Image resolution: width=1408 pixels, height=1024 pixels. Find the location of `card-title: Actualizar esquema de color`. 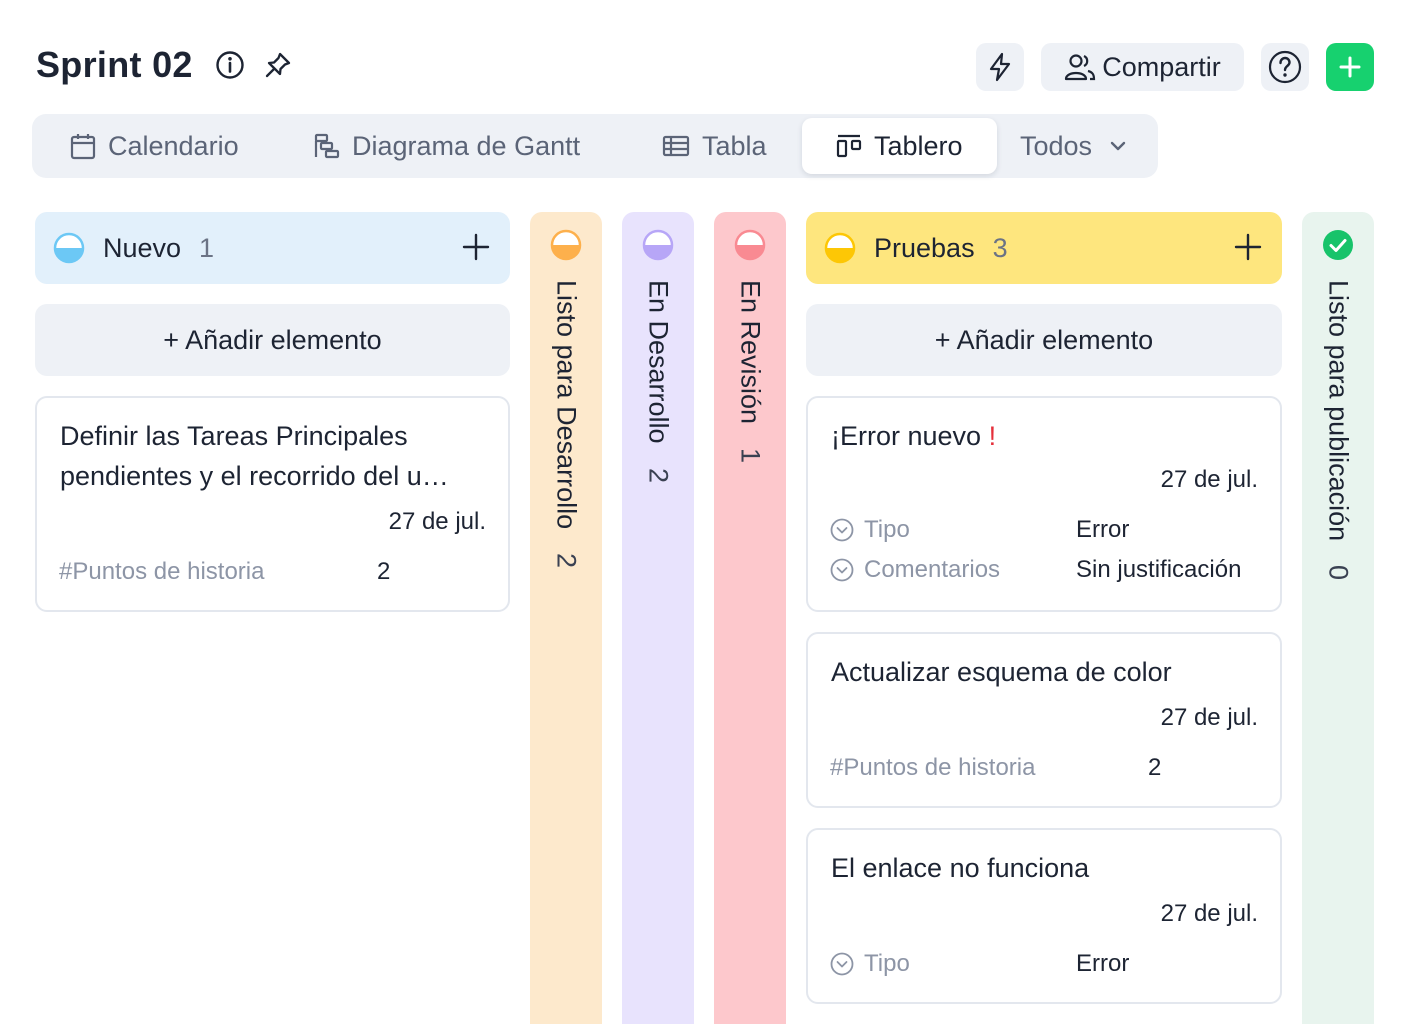

card-title: Actualizar esquema de color is located at coordinates (1001, 672).